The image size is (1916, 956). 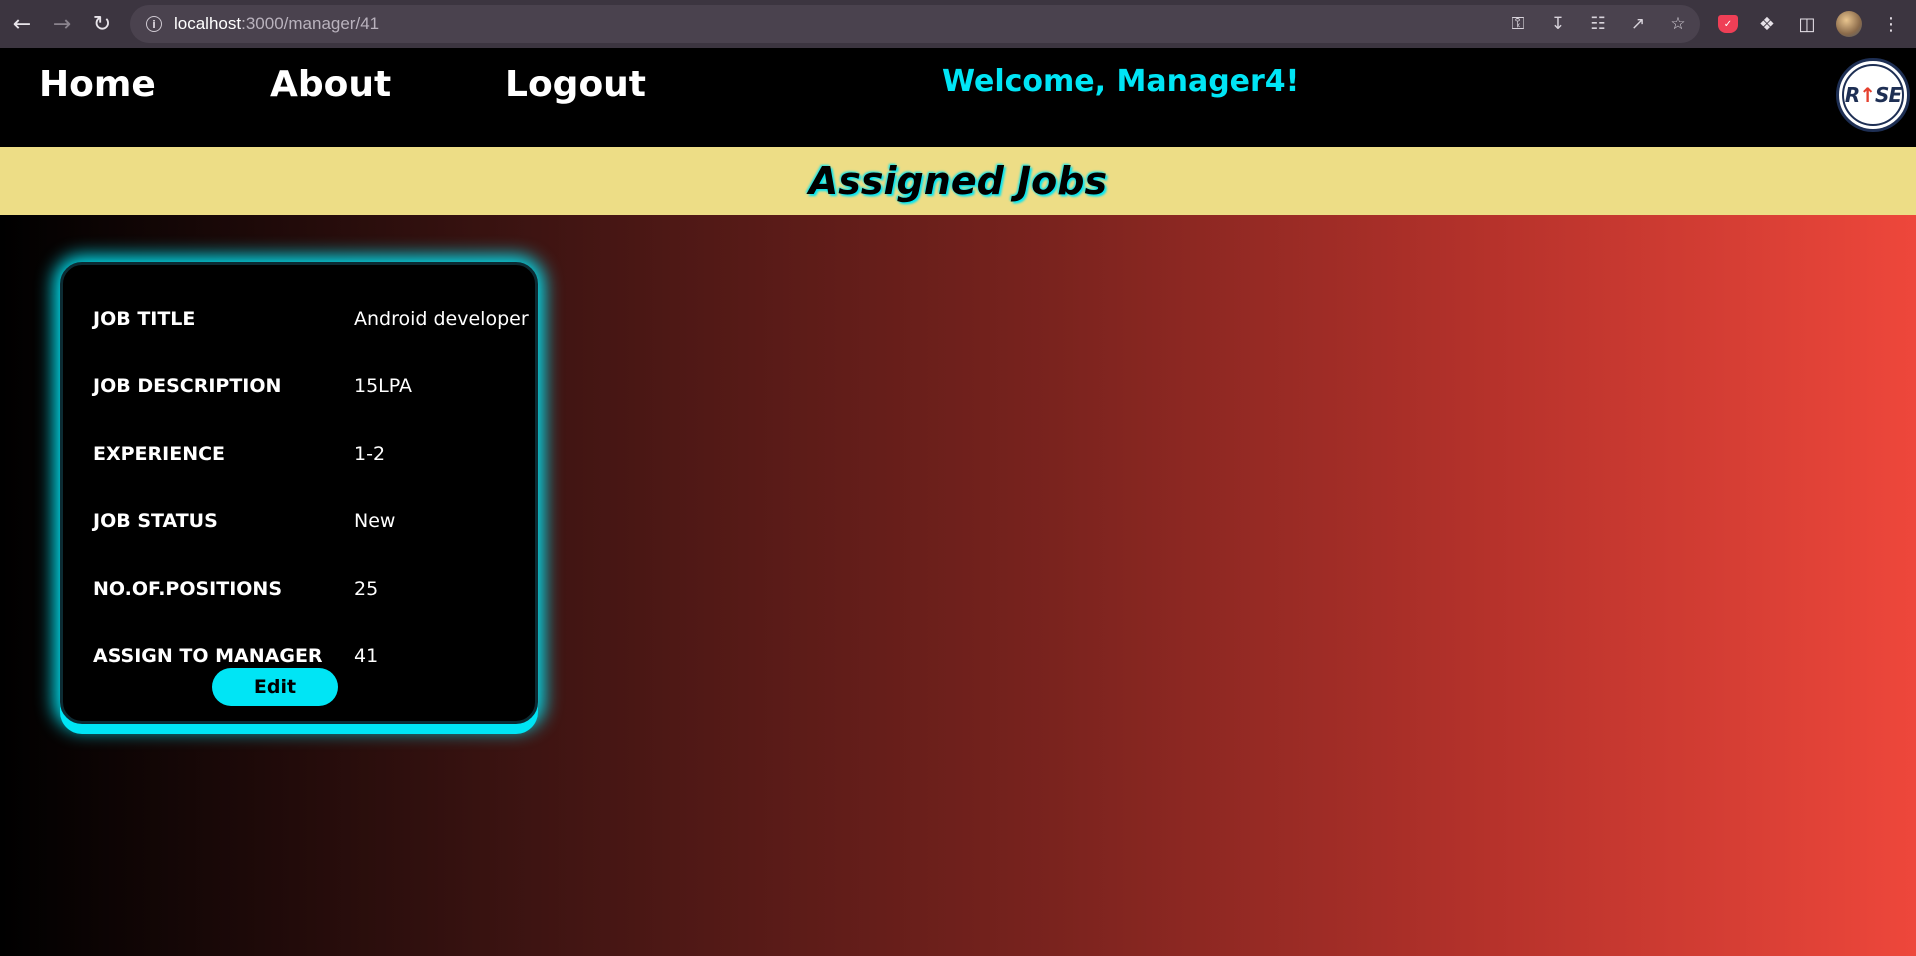 What do you see at coordinates (366, 588) in the screenshot?
I see `positions-value: 25` at bounding box center [366, 588].